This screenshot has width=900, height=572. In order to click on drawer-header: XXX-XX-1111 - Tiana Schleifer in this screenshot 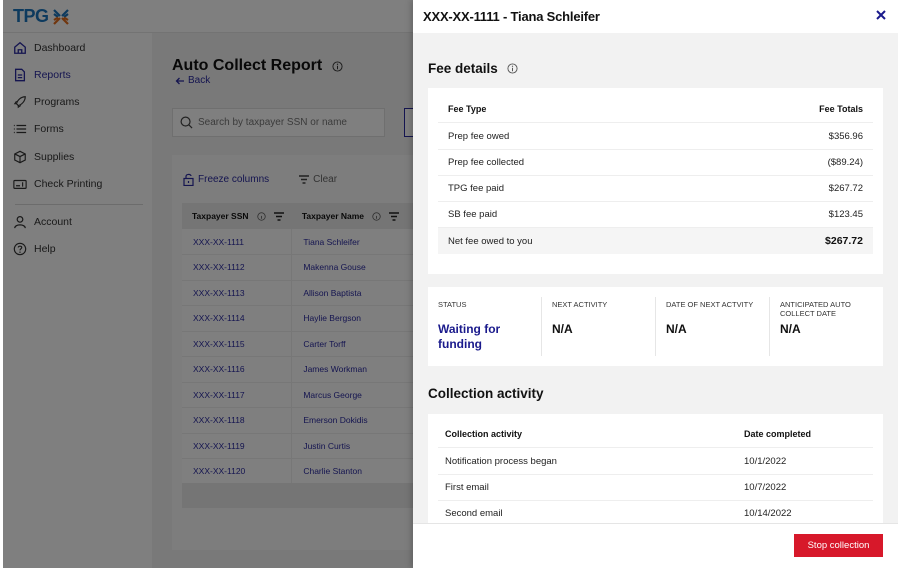, I will do `click(655, 16)`.